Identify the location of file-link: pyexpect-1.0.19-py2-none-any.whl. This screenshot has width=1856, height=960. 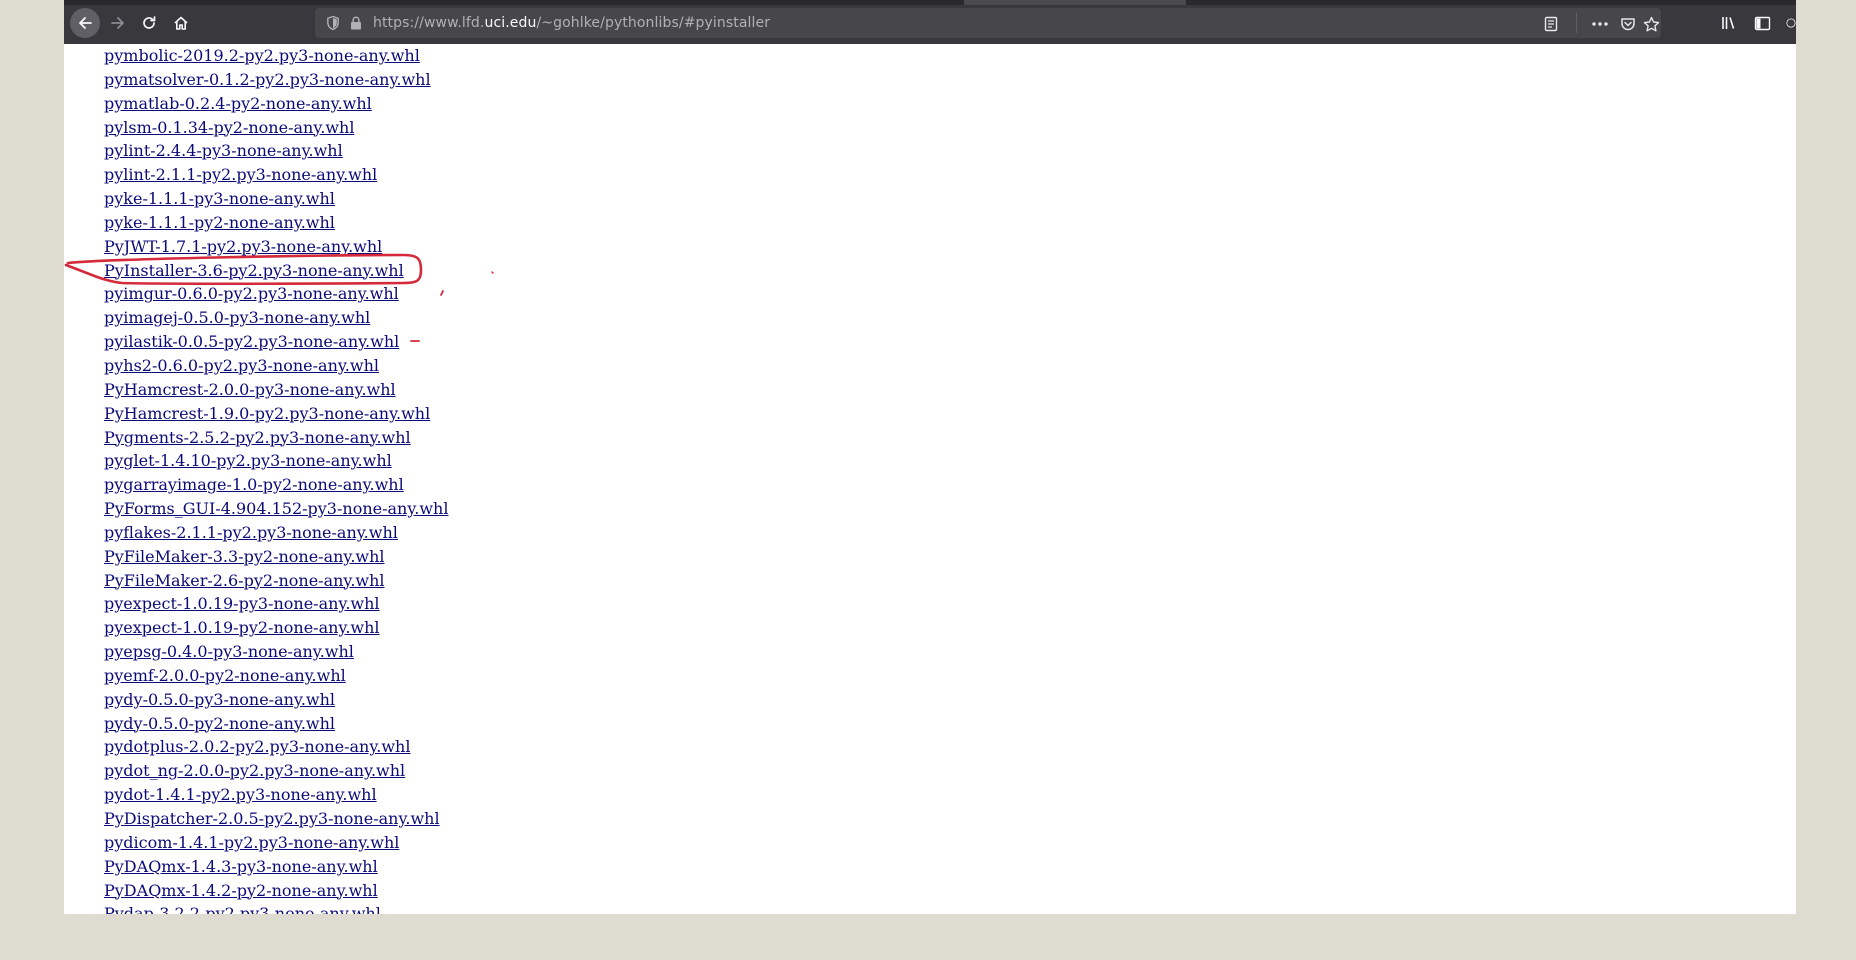
(242, 627).